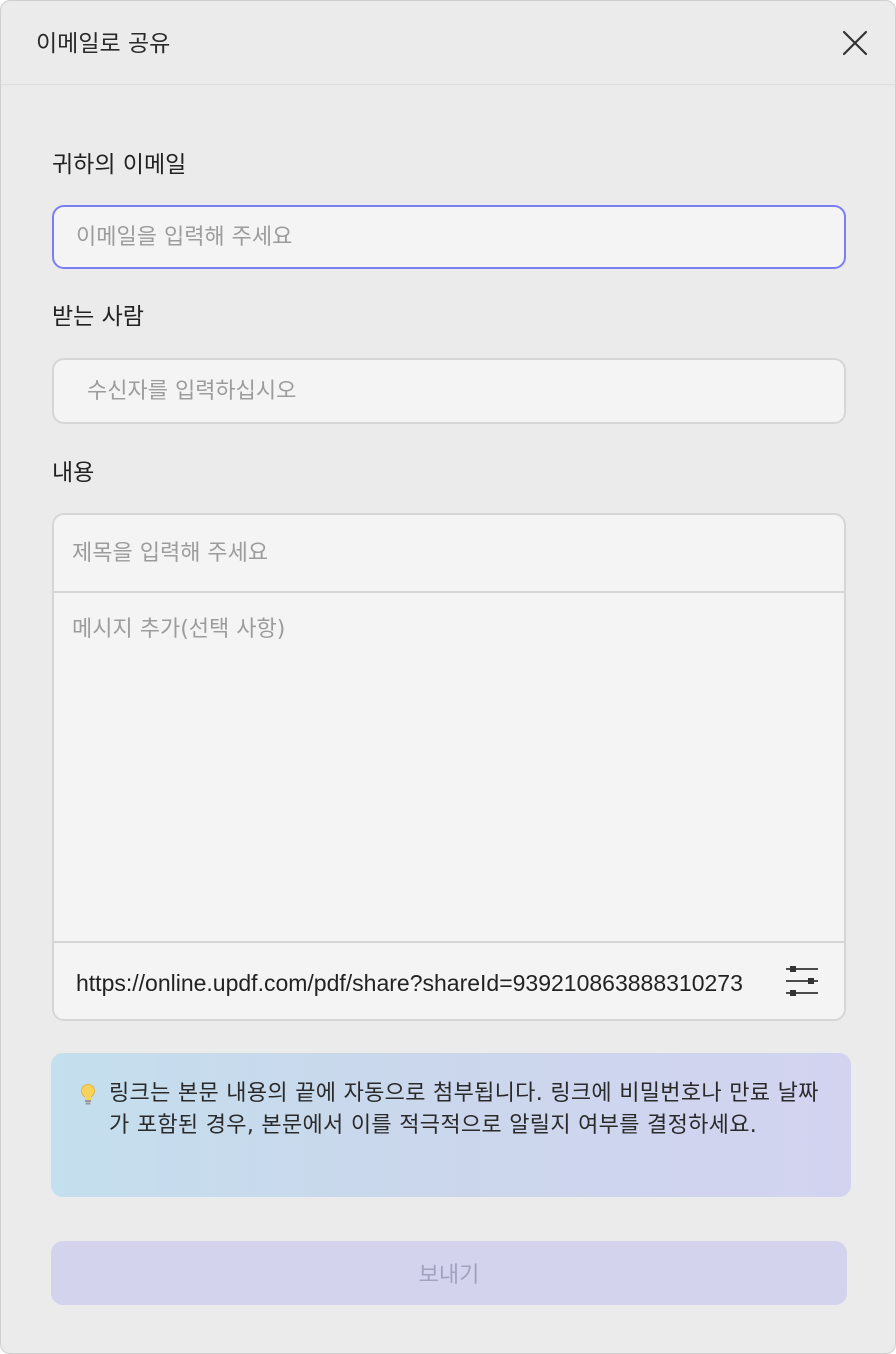 This screenshot has height=1354, width=896. I want to click on close-icon, so click(855, 43).